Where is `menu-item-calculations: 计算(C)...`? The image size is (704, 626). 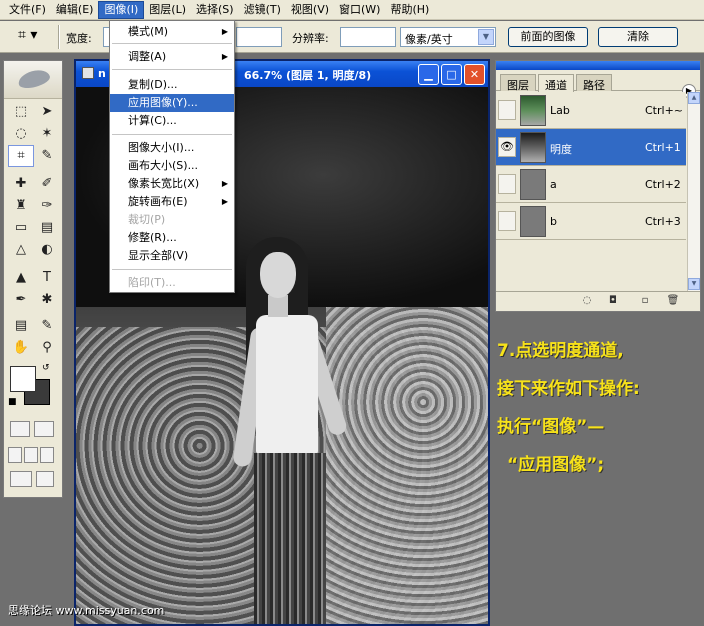
menu-item-calculations: 计算(C)... is located at coordinates (172, 121).